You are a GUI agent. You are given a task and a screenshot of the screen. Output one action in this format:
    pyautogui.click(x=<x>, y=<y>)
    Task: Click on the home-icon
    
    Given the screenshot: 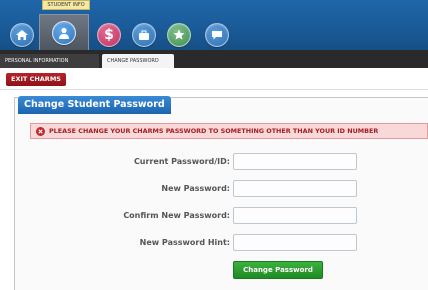 What is the action you would take?
    pyautogui.click(x=22, y=35)
    